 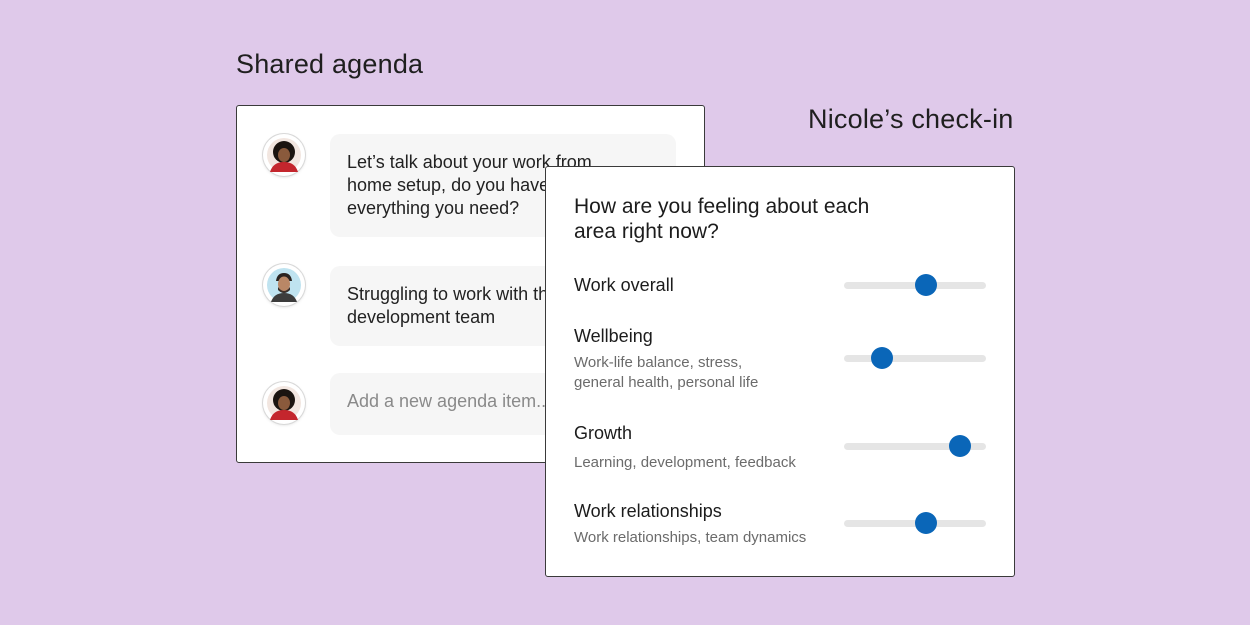 What do you see at coordinates (915, 446) in the screenshot?
I see `growth-slider` at bounding box center [915, 446].